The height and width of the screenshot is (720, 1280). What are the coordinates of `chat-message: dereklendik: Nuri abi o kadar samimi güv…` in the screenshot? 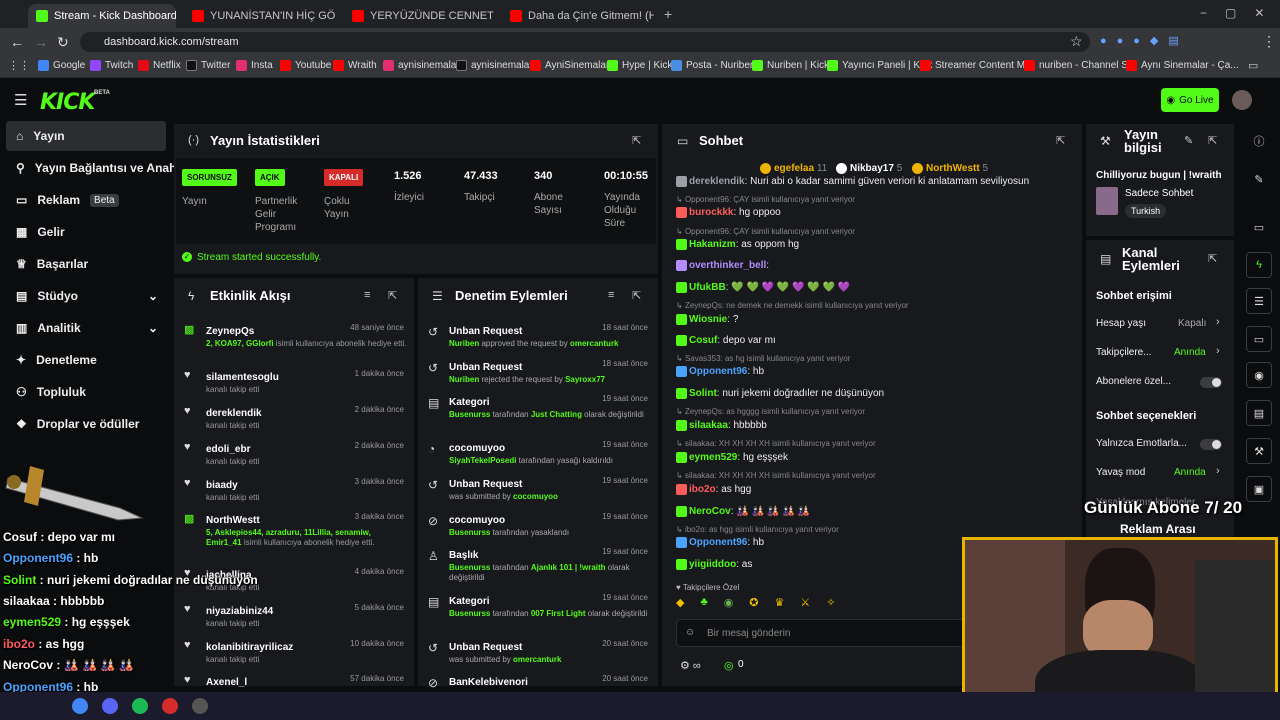 It's located at (852, 181).